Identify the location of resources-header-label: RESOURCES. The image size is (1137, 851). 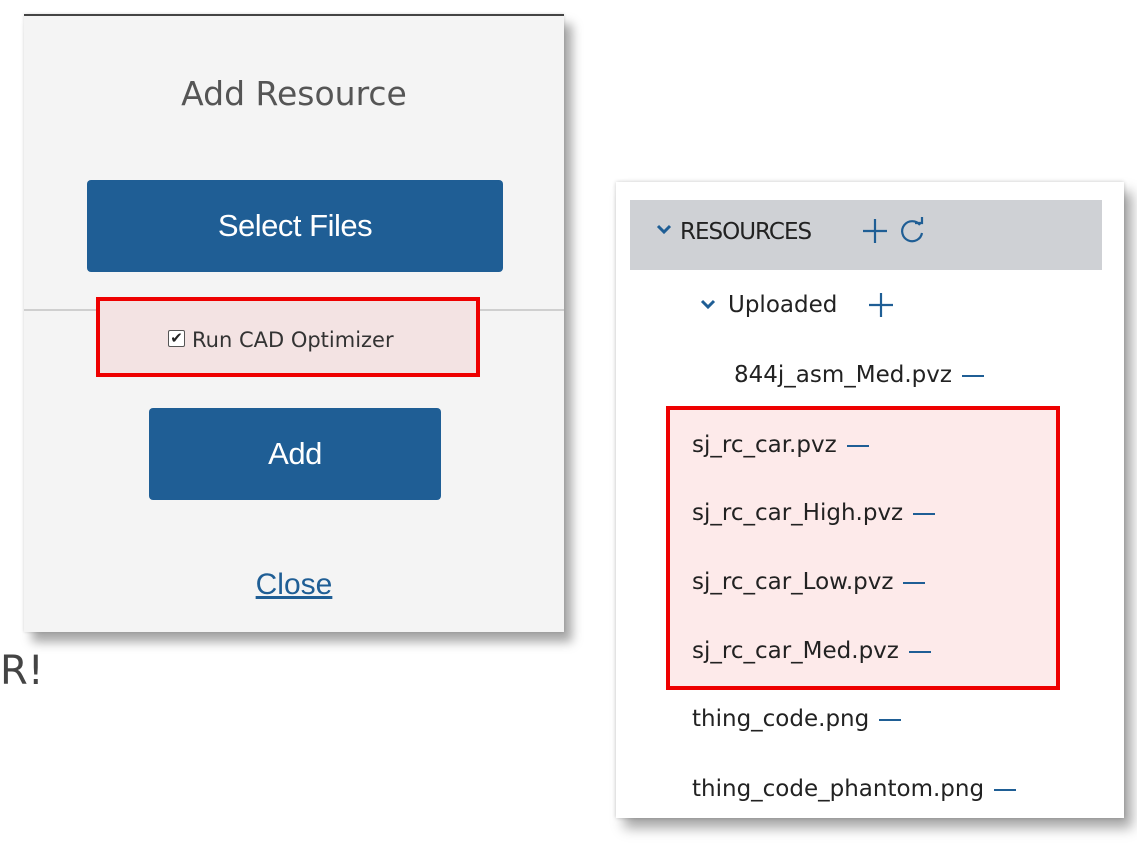
(746, 232).